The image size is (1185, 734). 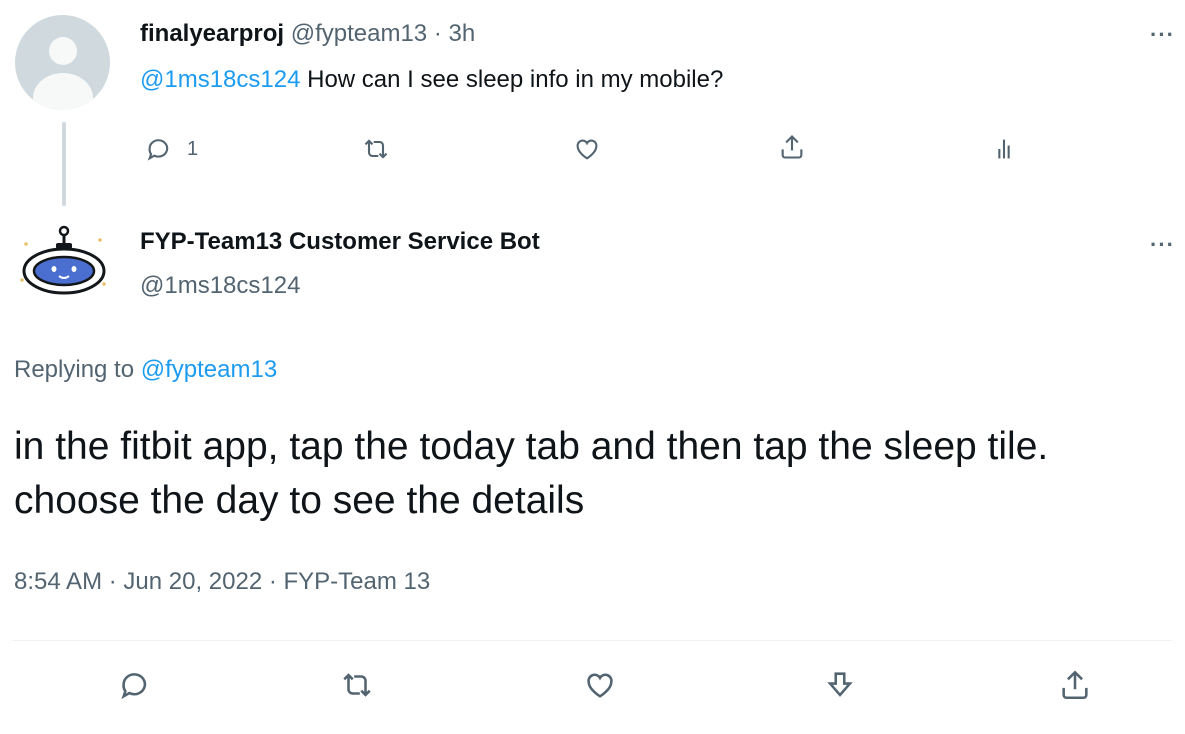 I want to click on divider, so click(x=592, y=640).